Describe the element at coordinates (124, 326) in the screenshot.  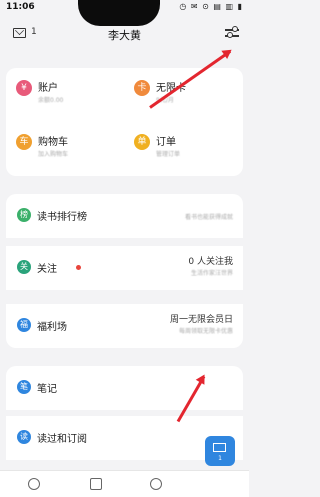
I see `row-welfare: 福 福利场 周一无限会员日 每周领取无限卡优惠` at that location.